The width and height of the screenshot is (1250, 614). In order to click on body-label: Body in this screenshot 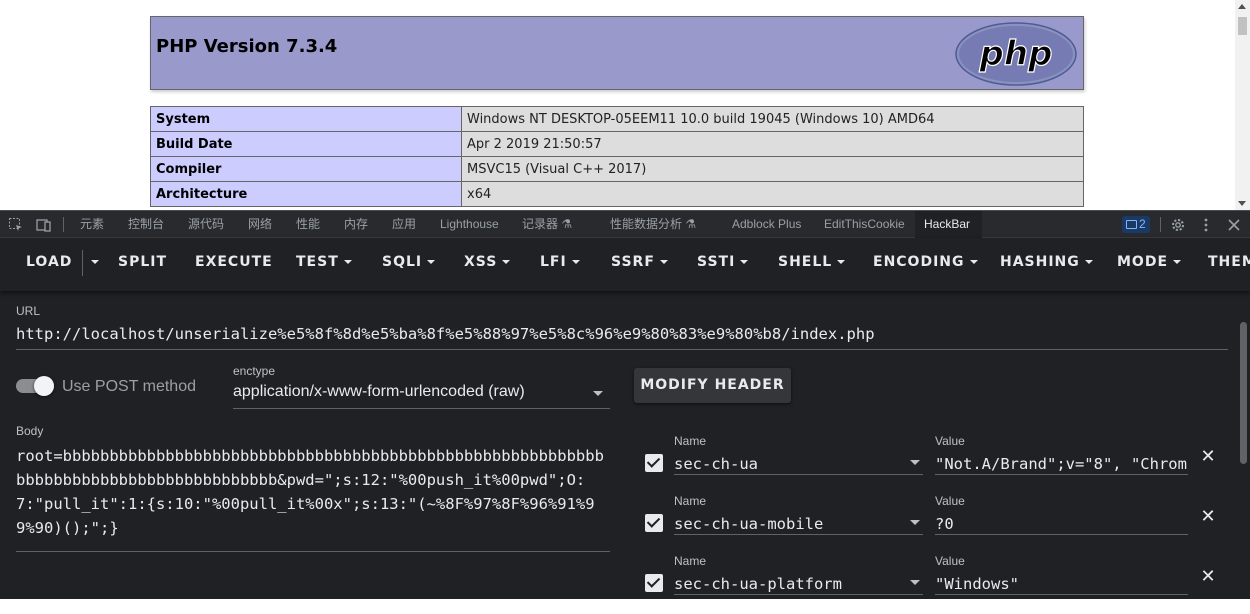, I will do `click(30, 431)`.